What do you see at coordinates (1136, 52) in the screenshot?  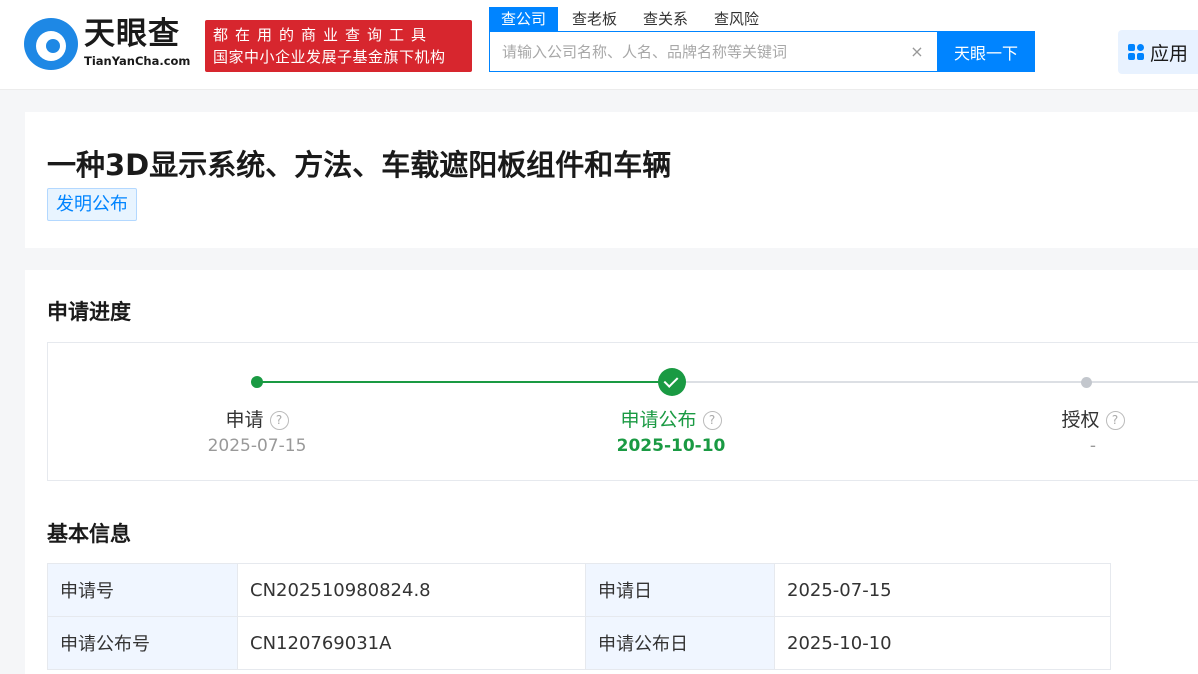 I see `apps-grid-icon` at bounding box center [1136, 52].